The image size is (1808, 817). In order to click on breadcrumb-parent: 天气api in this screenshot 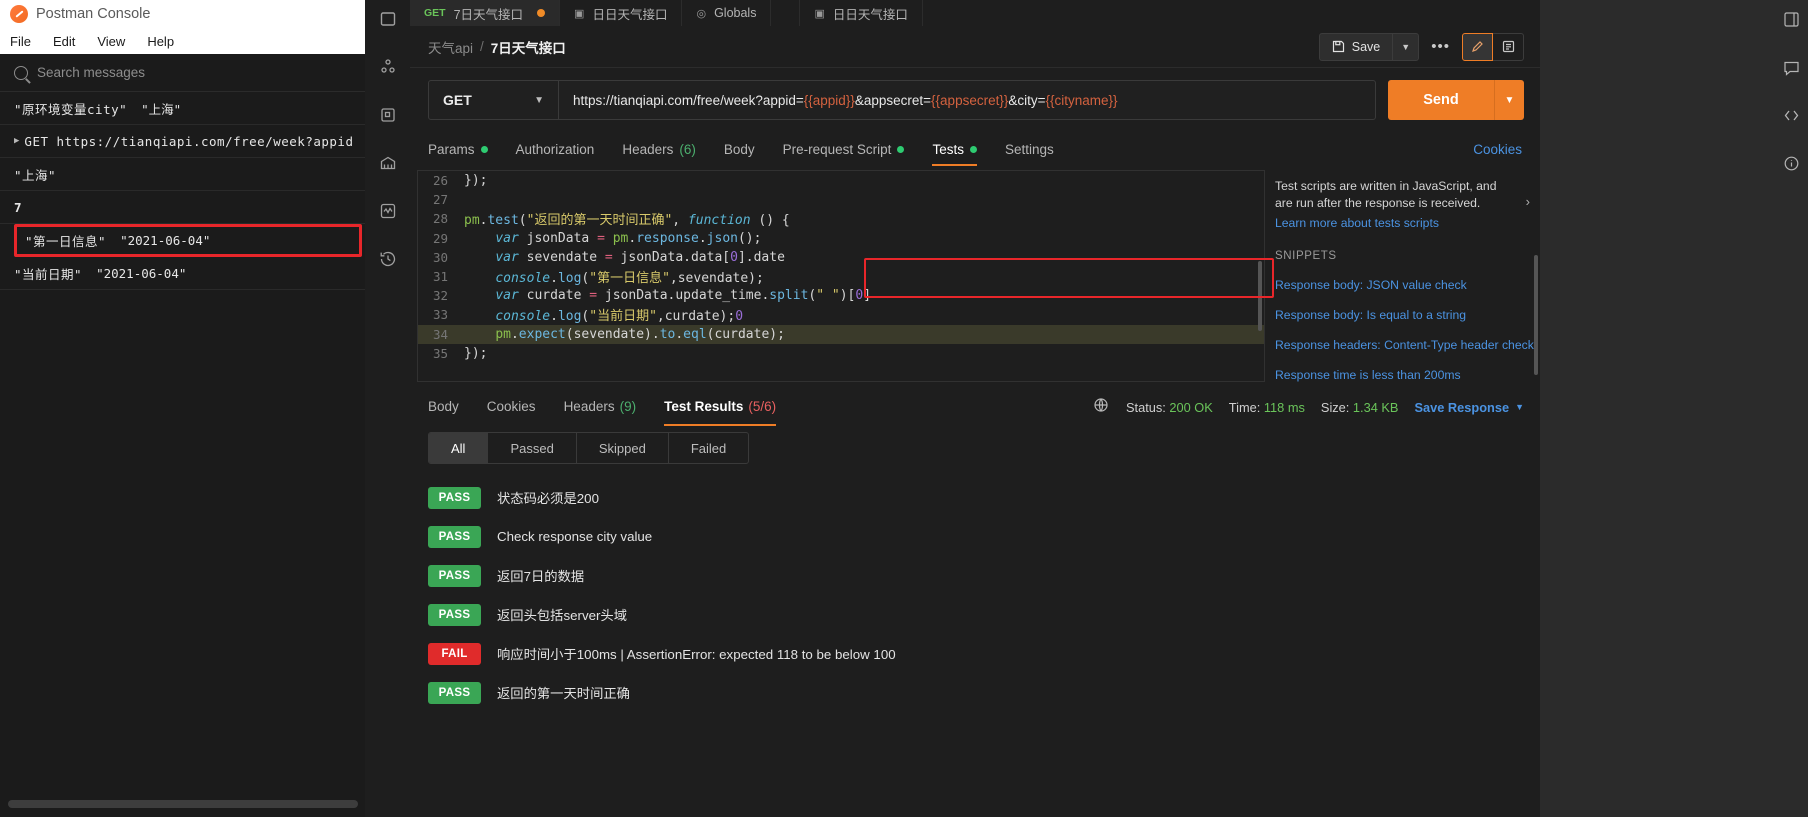, I will do `click(450, 47)`.